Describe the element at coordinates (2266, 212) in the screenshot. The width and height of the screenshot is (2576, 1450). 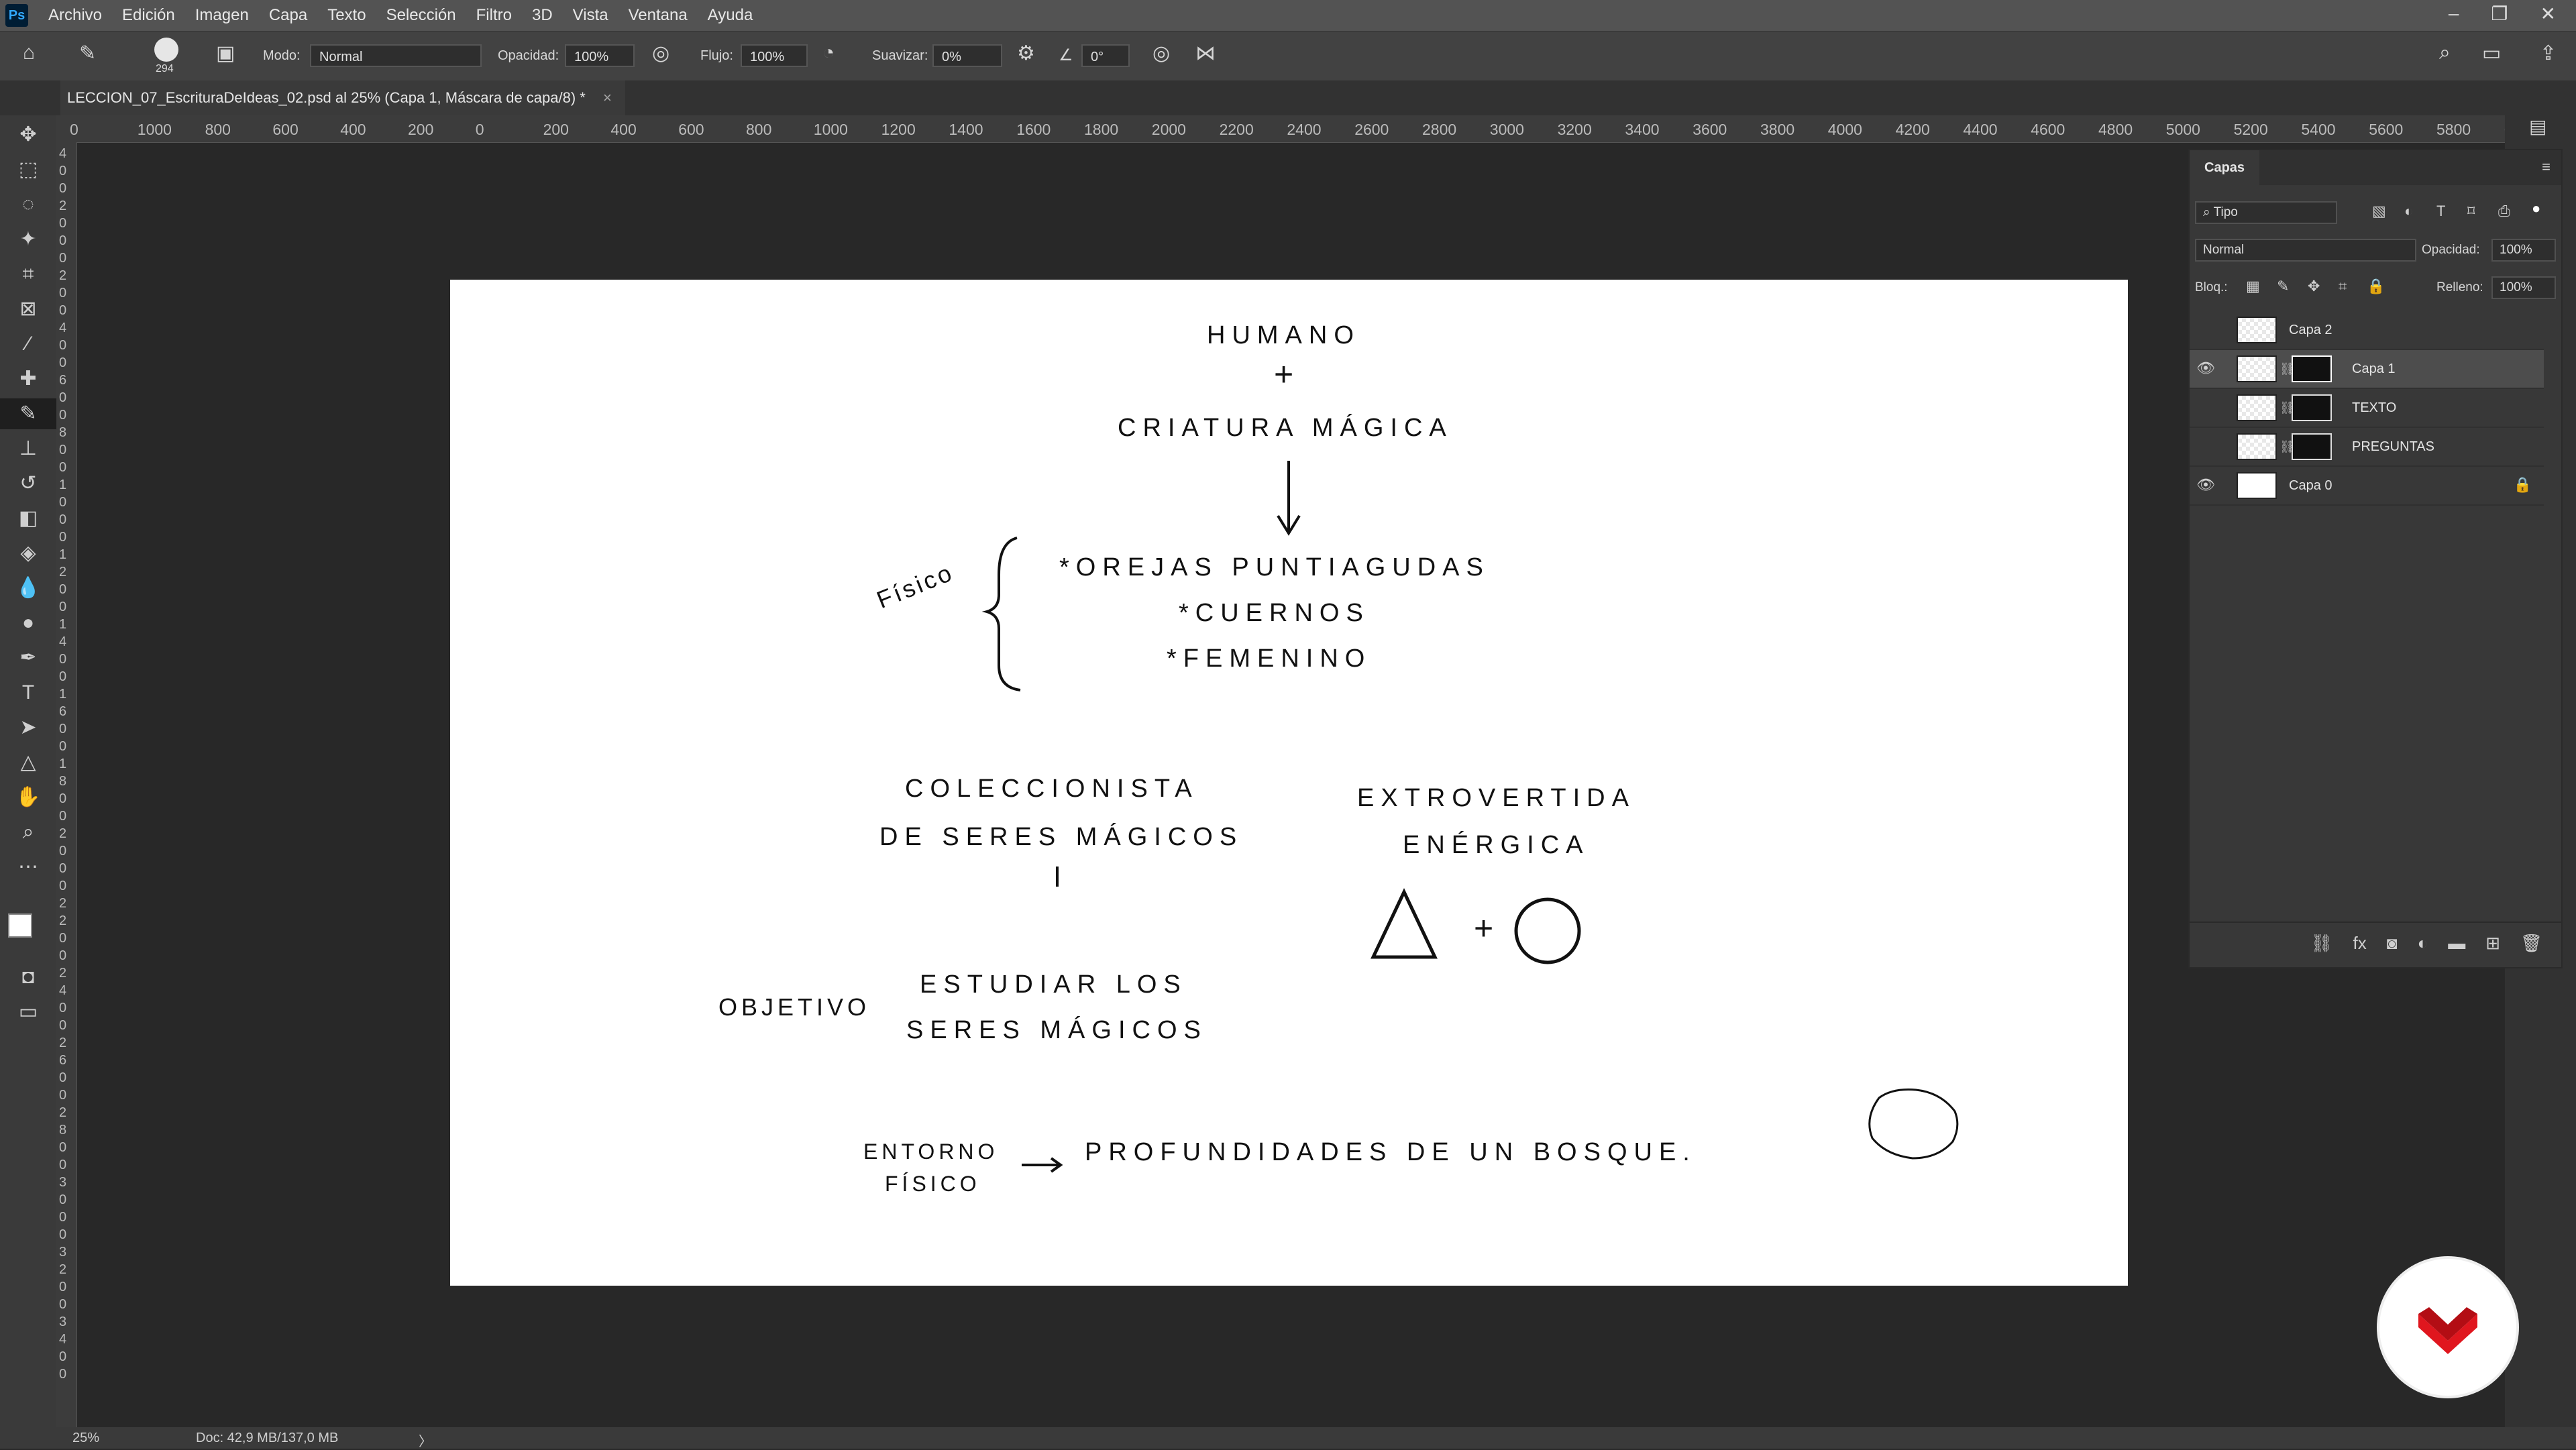
I see `layer-filter-select: ⌕ Tipo` at that location.